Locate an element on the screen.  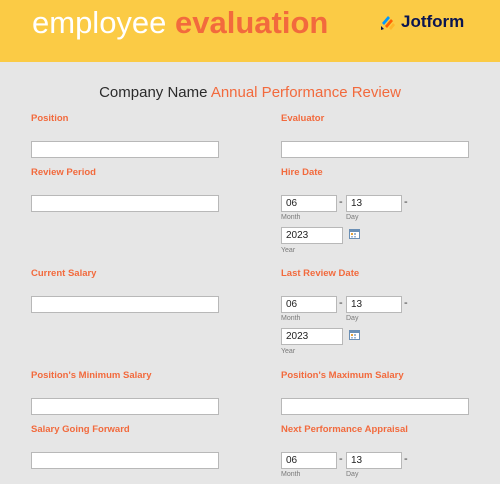
last-review-day-input is located at coordinates (374, 304).